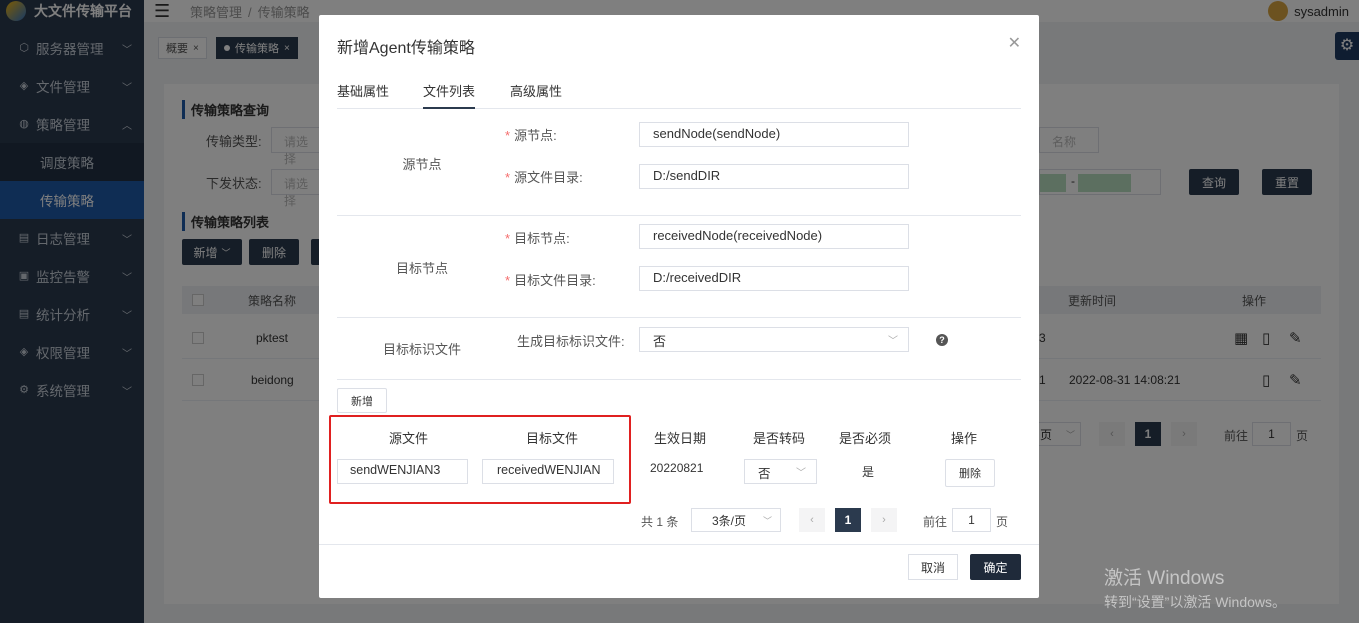 This screenshot has height=623, width=1359. Describe the element at coordinates (933, 567) in the screenshot. I see `cancel-button: 取消` at that location.